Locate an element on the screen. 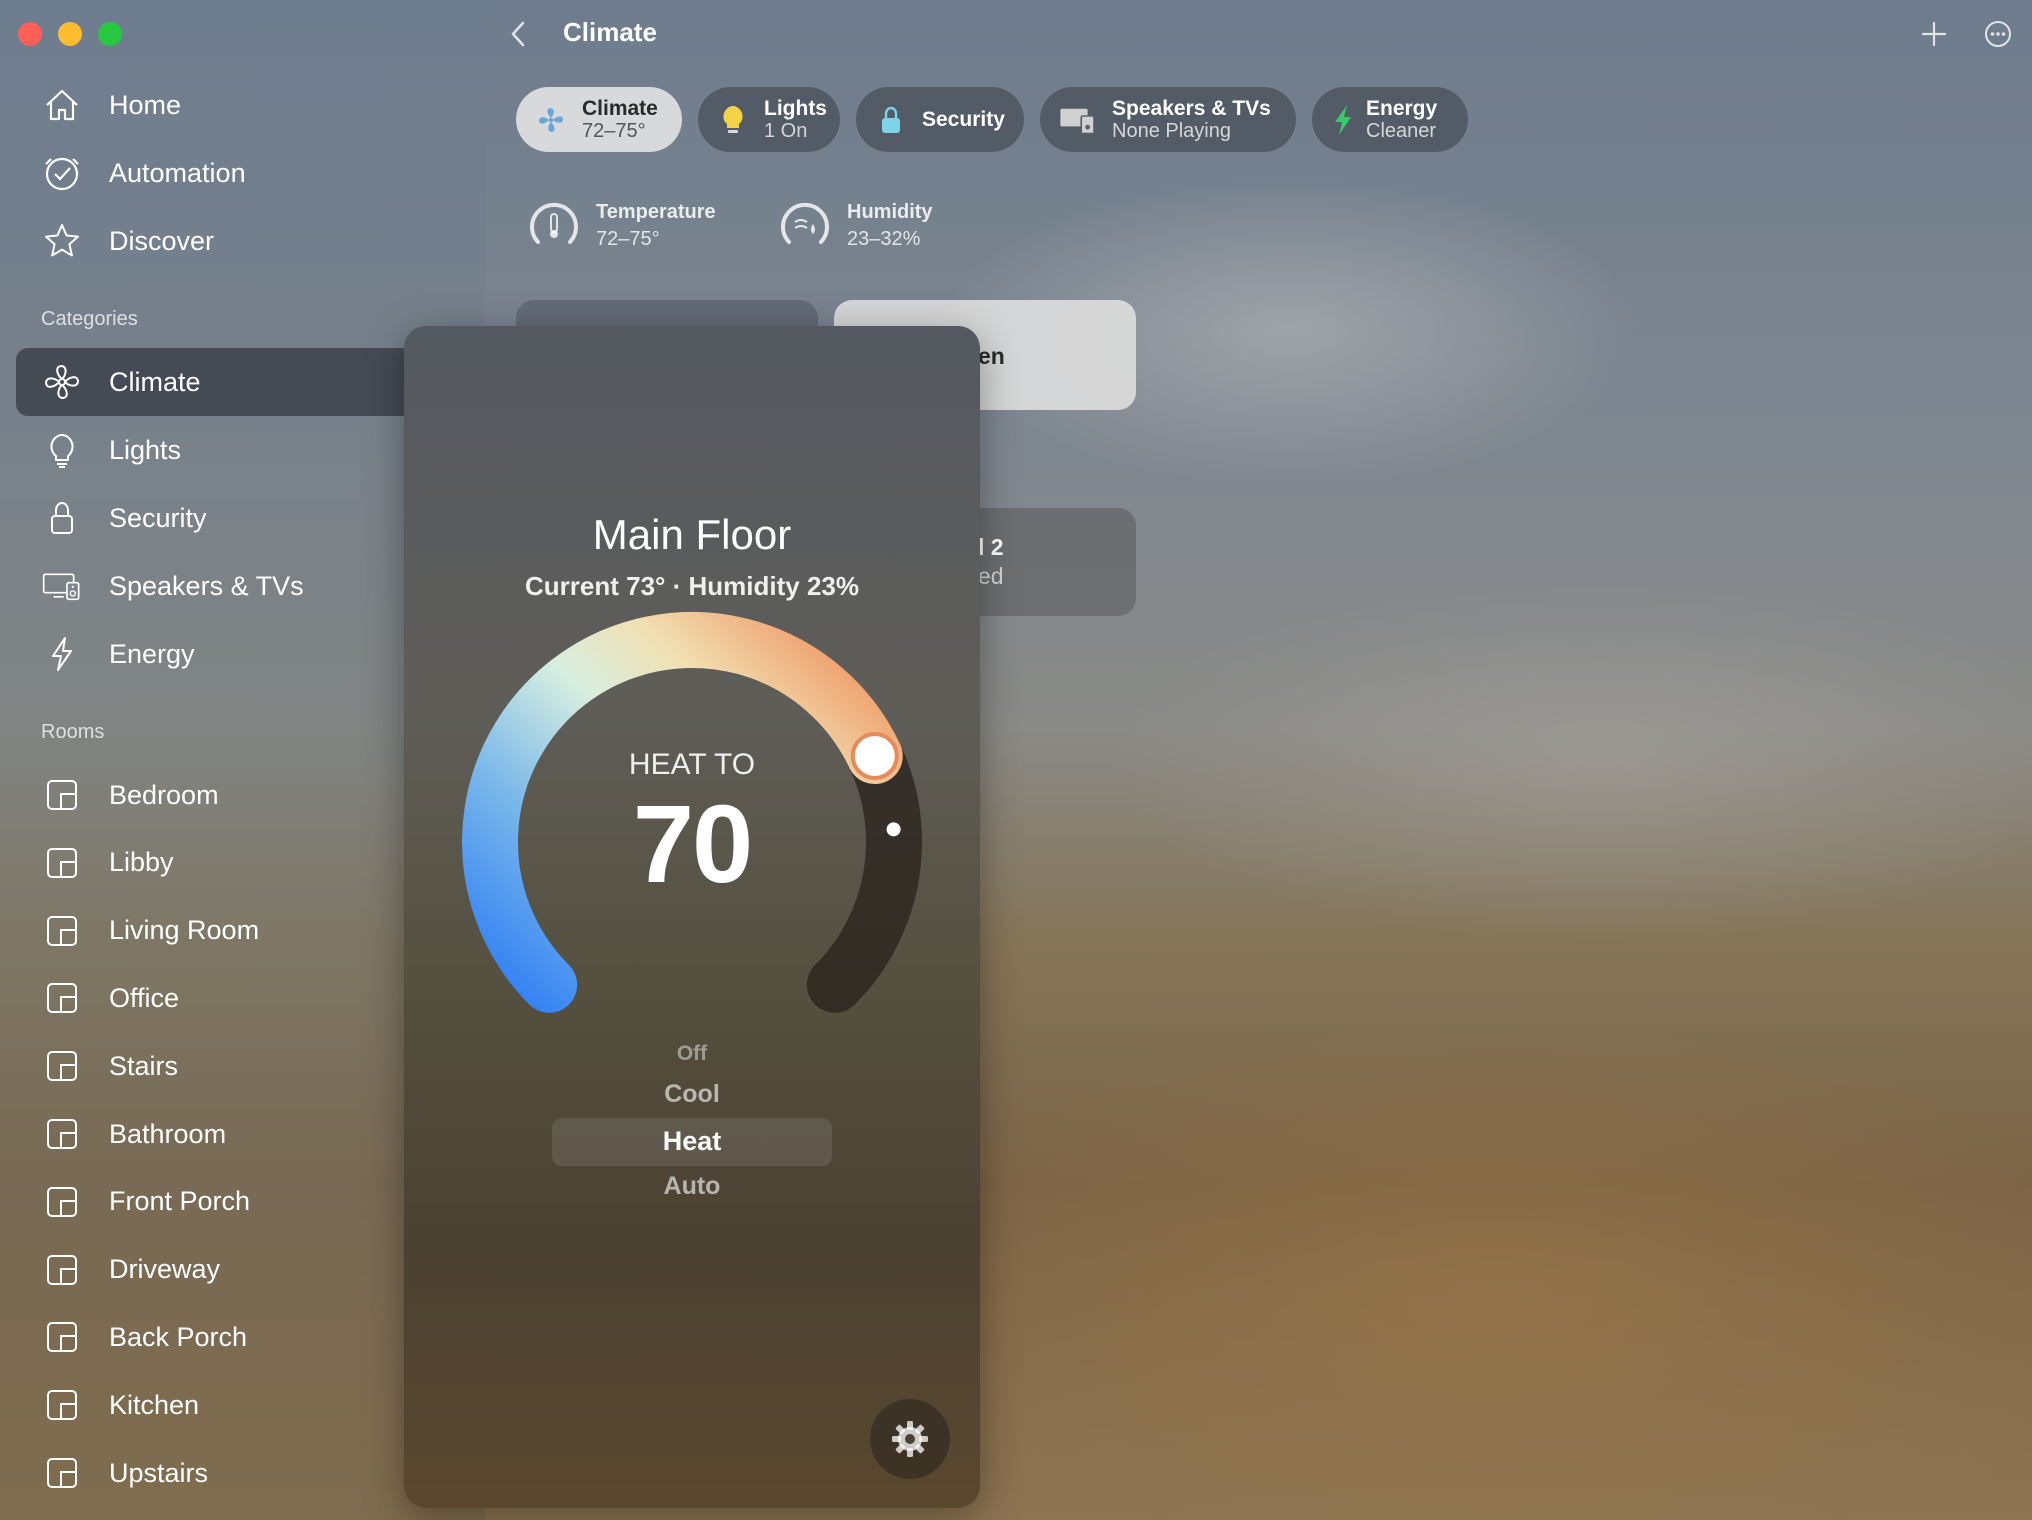 The image size is (2032, 1520). chip-subtitle: Cleaner is located at coordinates (1401, 131).